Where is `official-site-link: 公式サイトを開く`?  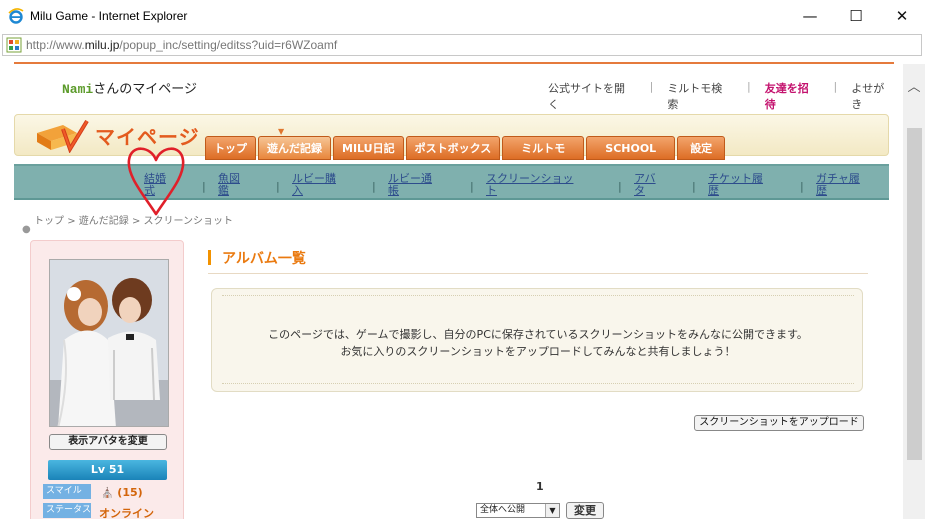 official-site-link: 公式サイトを開く is located at coordinates (592, 96).